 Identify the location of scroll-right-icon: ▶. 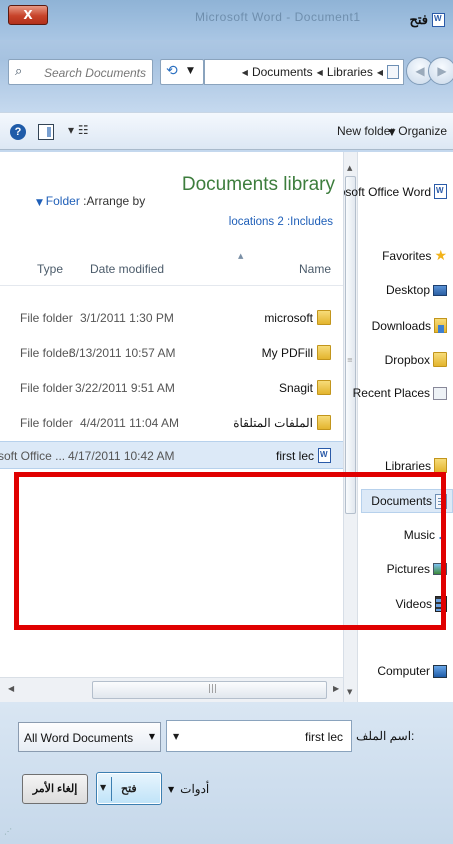
(336, 688).